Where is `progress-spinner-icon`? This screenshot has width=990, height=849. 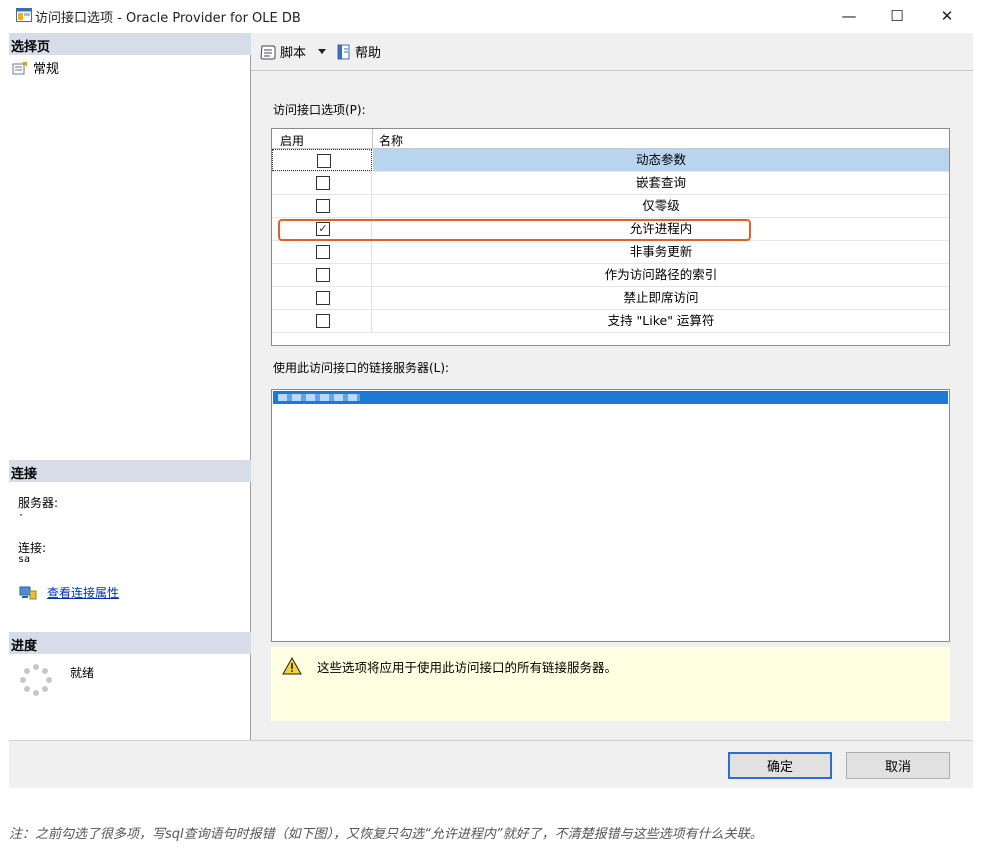
progress-spinner-icon is located at coordinates (36, 680).